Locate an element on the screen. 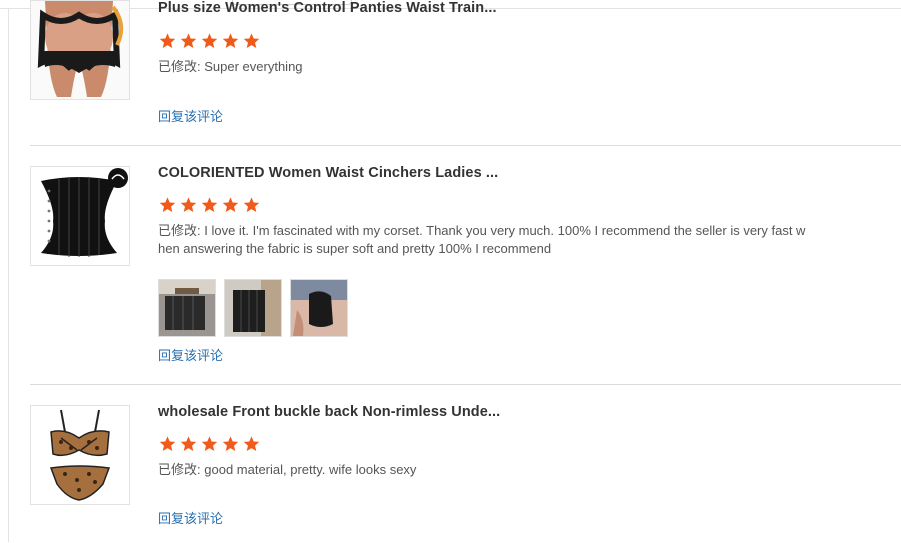  panties-product-image is located at coordinates (80, 50).